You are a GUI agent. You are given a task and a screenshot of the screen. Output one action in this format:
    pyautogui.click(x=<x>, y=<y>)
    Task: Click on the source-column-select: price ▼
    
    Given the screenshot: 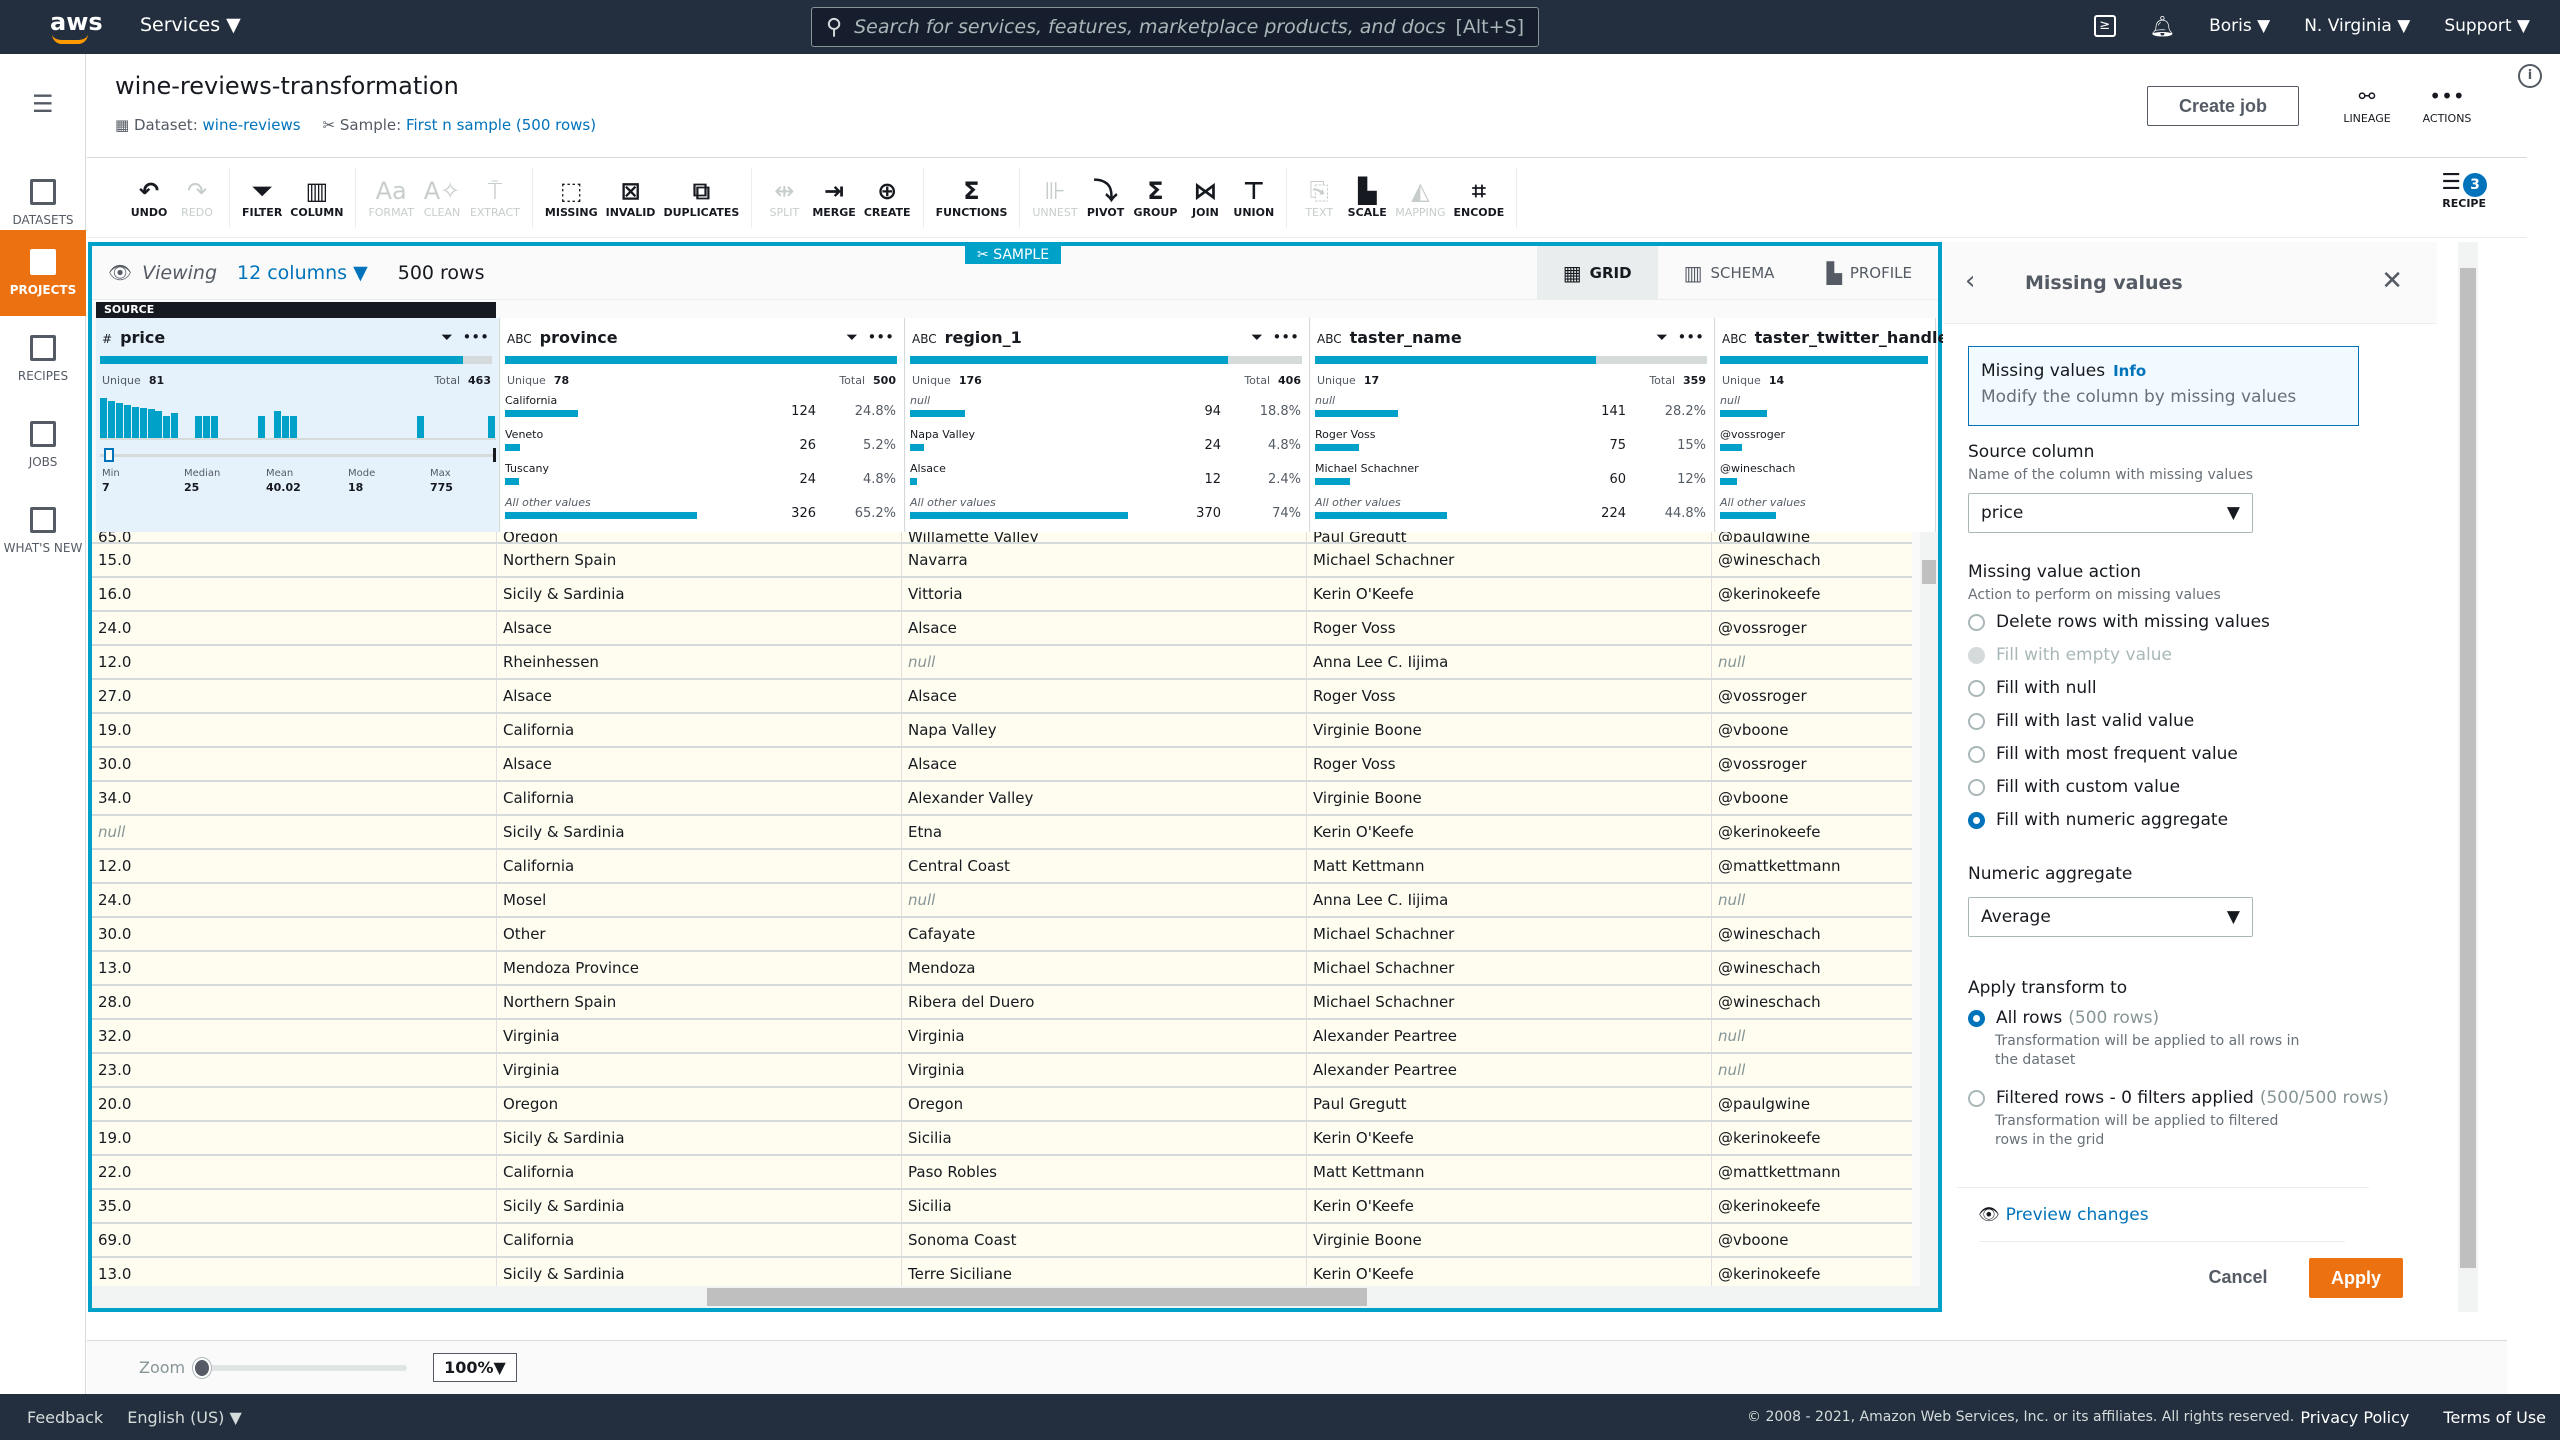 What is the action you would take?
    pyautogui.click(x=2110, y=513)
    